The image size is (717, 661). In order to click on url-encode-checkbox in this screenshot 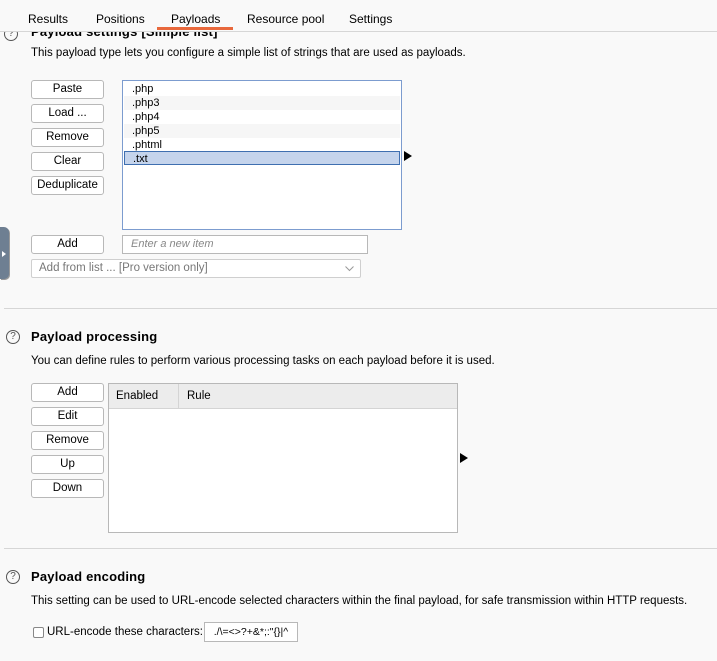, I will do `click(38, 632)`.